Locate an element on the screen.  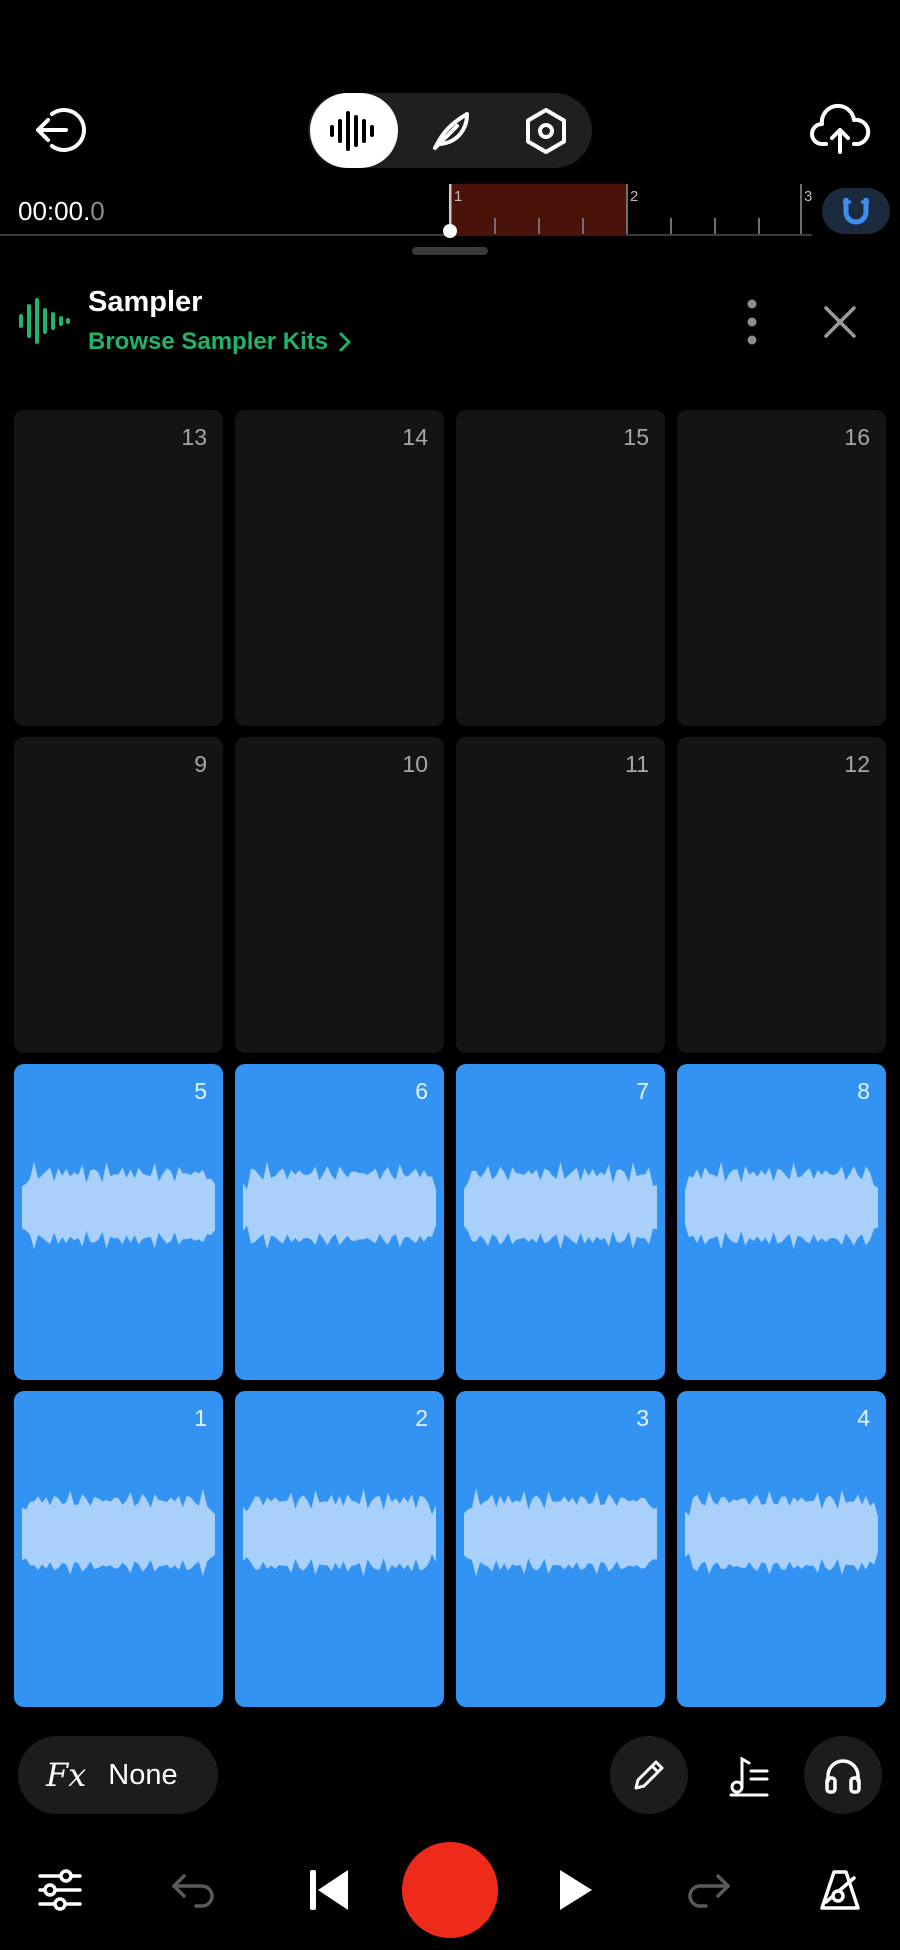
edit-button is located at coordinates (649, 1775).